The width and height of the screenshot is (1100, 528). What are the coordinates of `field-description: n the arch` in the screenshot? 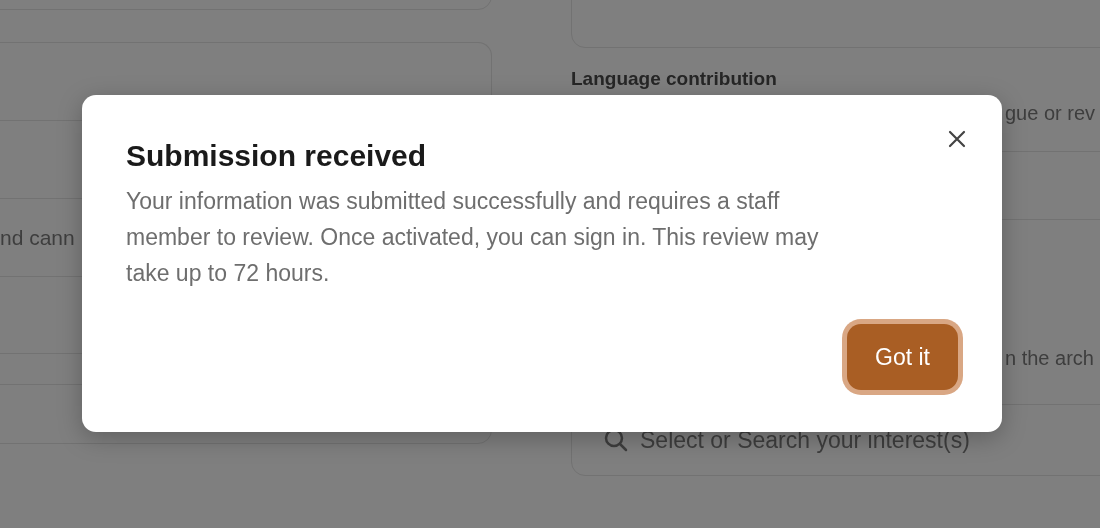 It's located at (1049, 358).